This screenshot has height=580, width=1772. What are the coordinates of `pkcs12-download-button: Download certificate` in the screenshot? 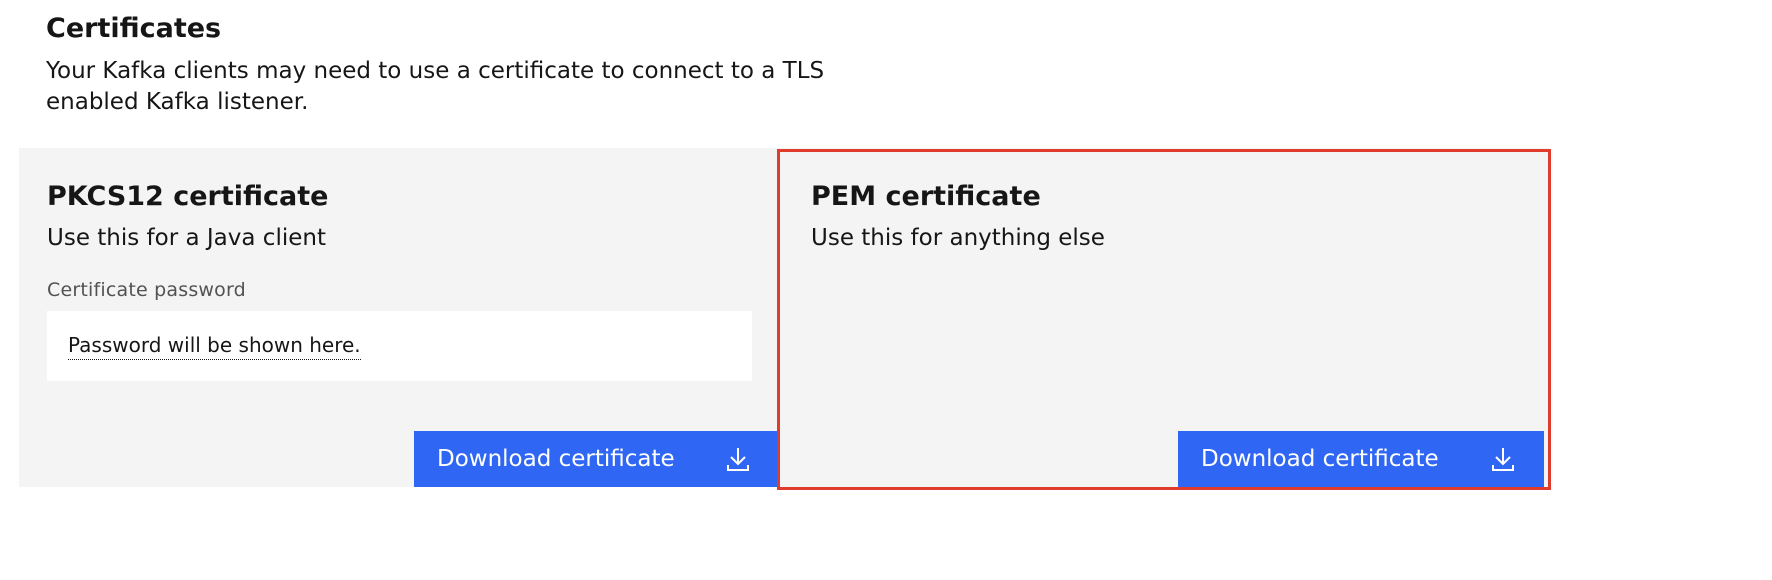 It's located at (596, 459).